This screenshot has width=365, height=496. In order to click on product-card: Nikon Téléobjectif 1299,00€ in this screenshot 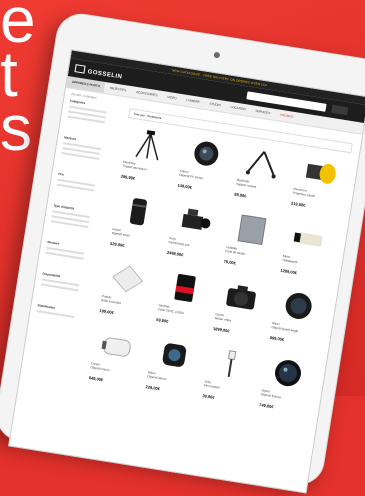, I will do `click(308, 251)`.